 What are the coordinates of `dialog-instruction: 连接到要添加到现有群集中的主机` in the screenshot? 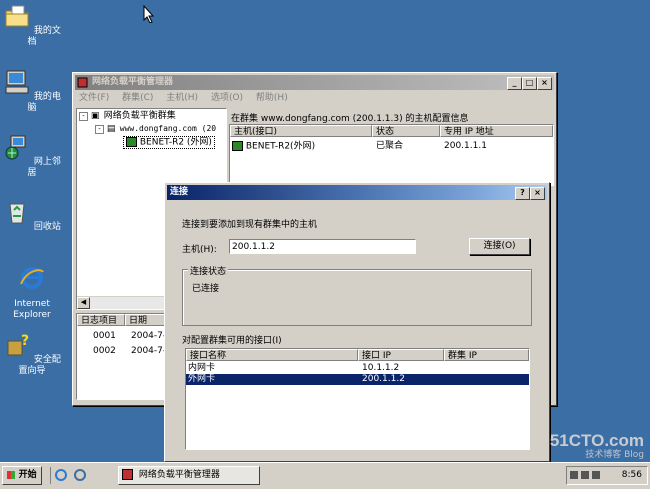 It's located at (250, 225).